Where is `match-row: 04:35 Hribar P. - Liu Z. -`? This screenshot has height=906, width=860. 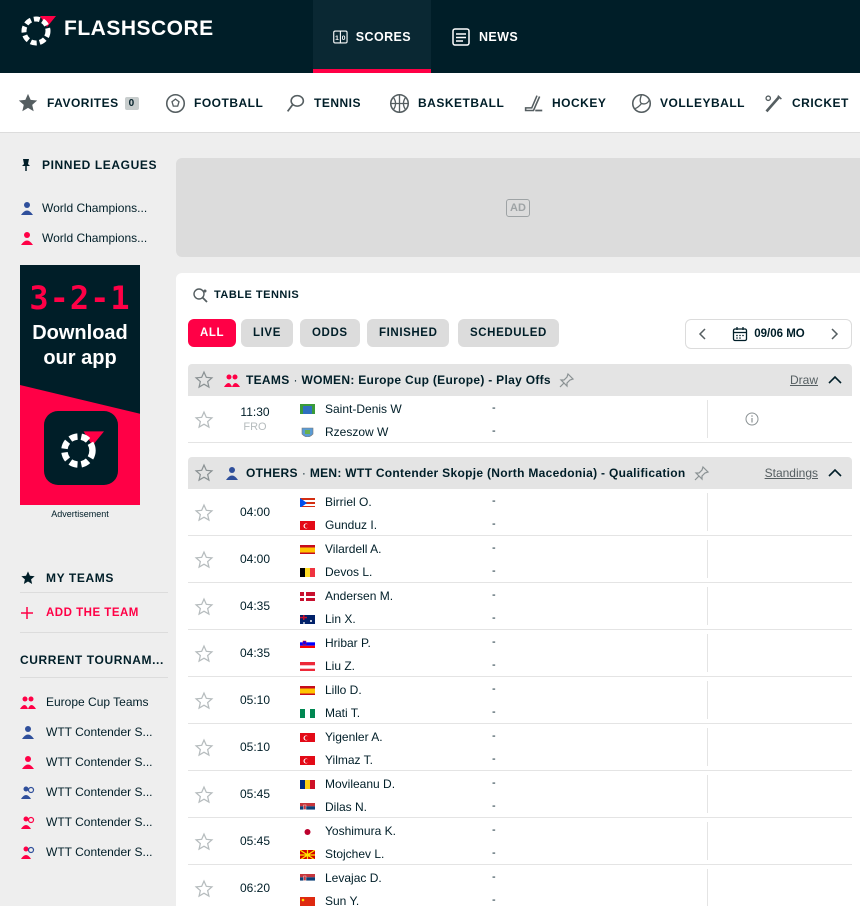 match-row: 04:35 Hribar P. - Liu Z. - is located at coordinates (520, 653).